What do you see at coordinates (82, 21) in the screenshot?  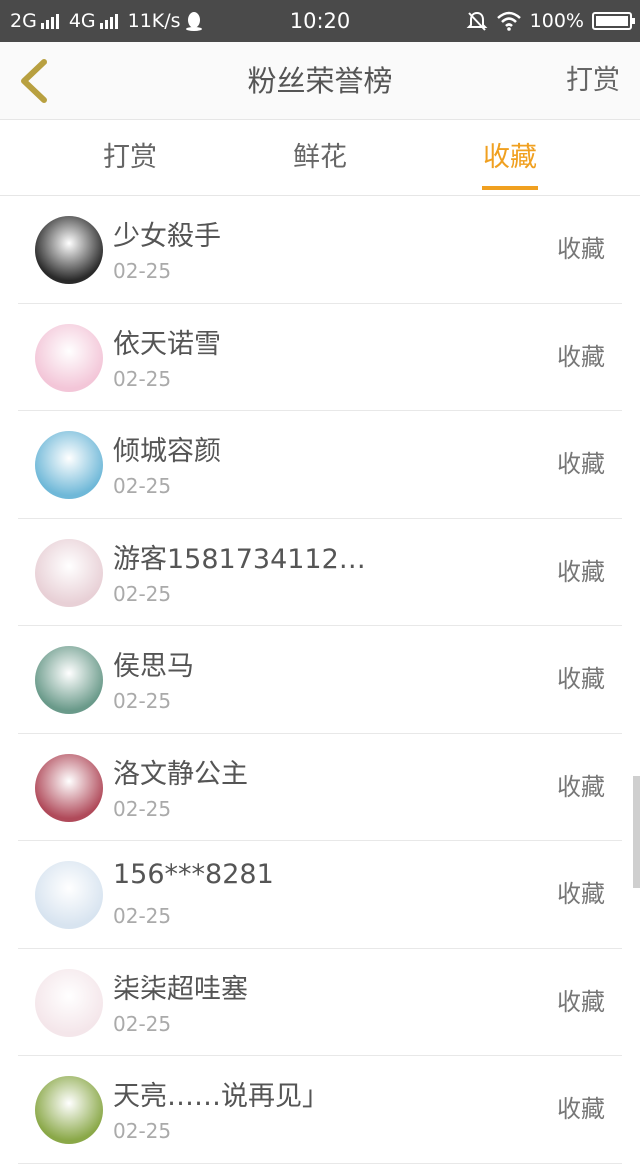 I see `network-4g-label: 4G` at bounding box center [82, 21].